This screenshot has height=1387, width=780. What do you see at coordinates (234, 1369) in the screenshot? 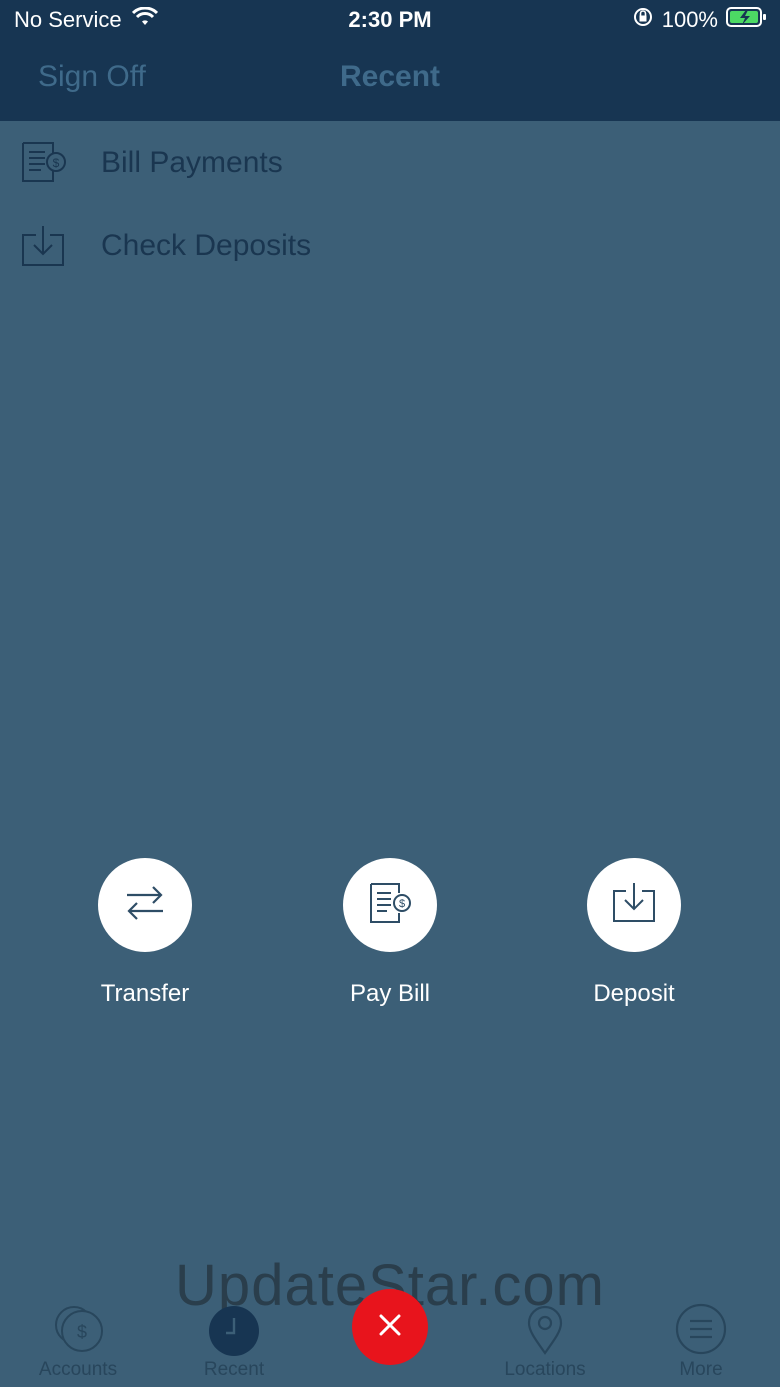
I see `tab-label: Recent` at bounding box center [234, 1369].